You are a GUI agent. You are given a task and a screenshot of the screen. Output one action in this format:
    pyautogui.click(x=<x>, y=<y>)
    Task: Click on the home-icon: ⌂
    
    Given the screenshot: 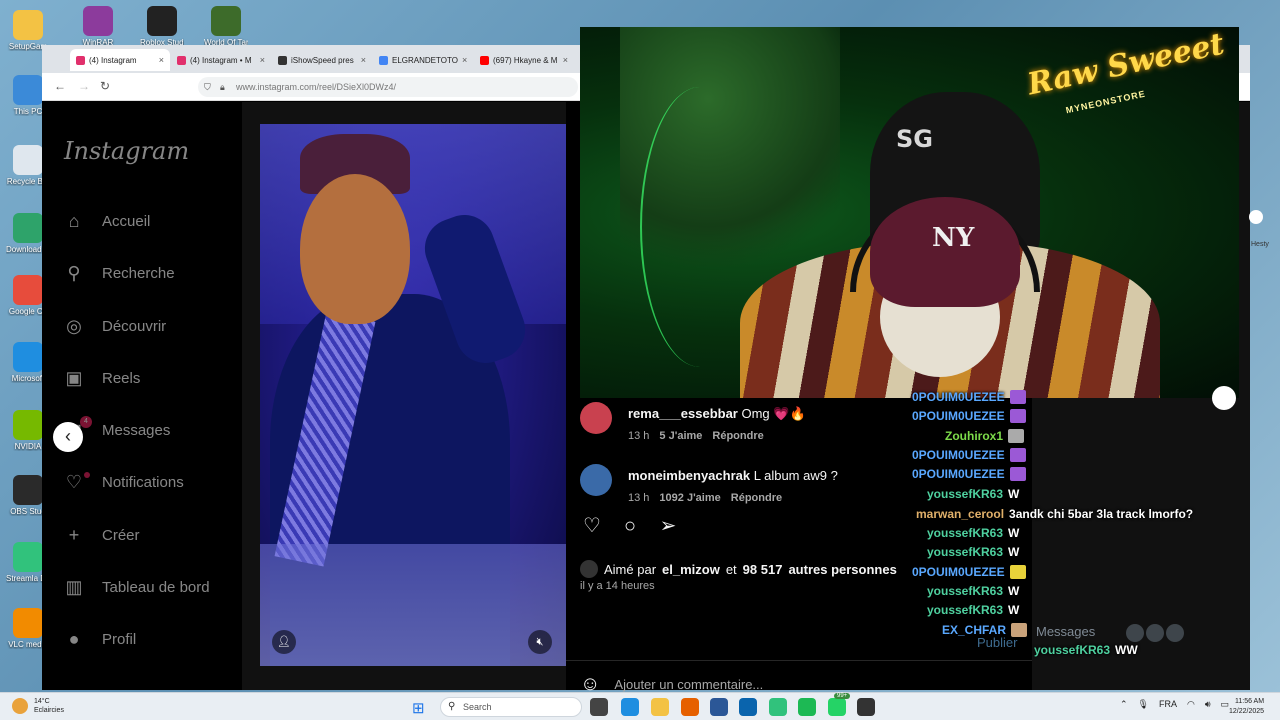 What is the action you would take?
    pyautogui.click(x=74, y=220)
    